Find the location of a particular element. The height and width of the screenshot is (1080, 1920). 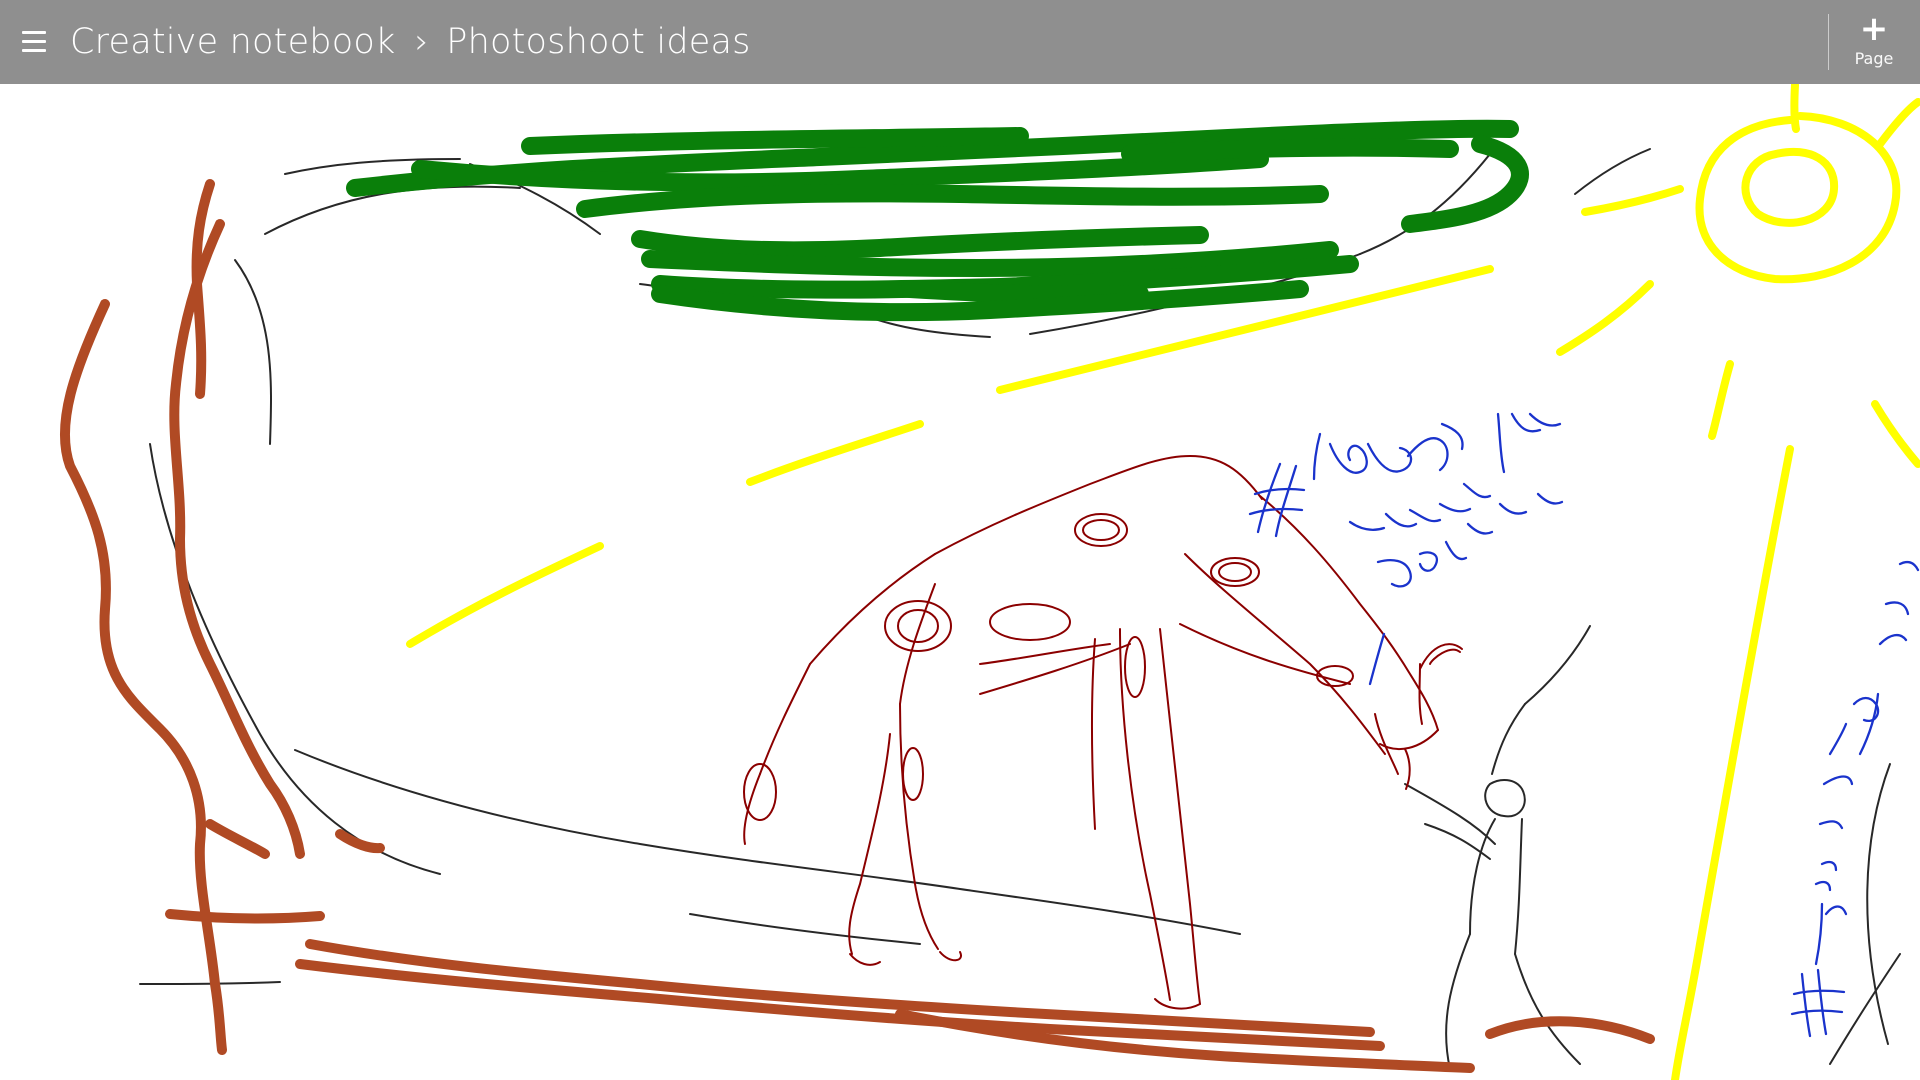

header-divider is located at coordinates (1828, 42).